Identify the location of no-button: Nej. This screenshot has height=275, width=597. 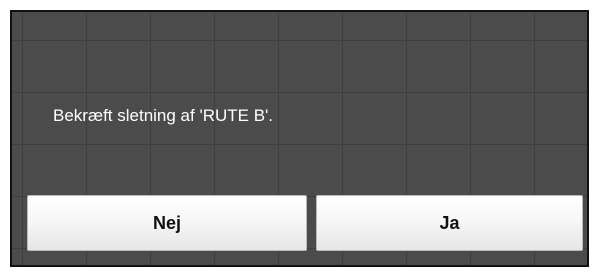
(167, 223).